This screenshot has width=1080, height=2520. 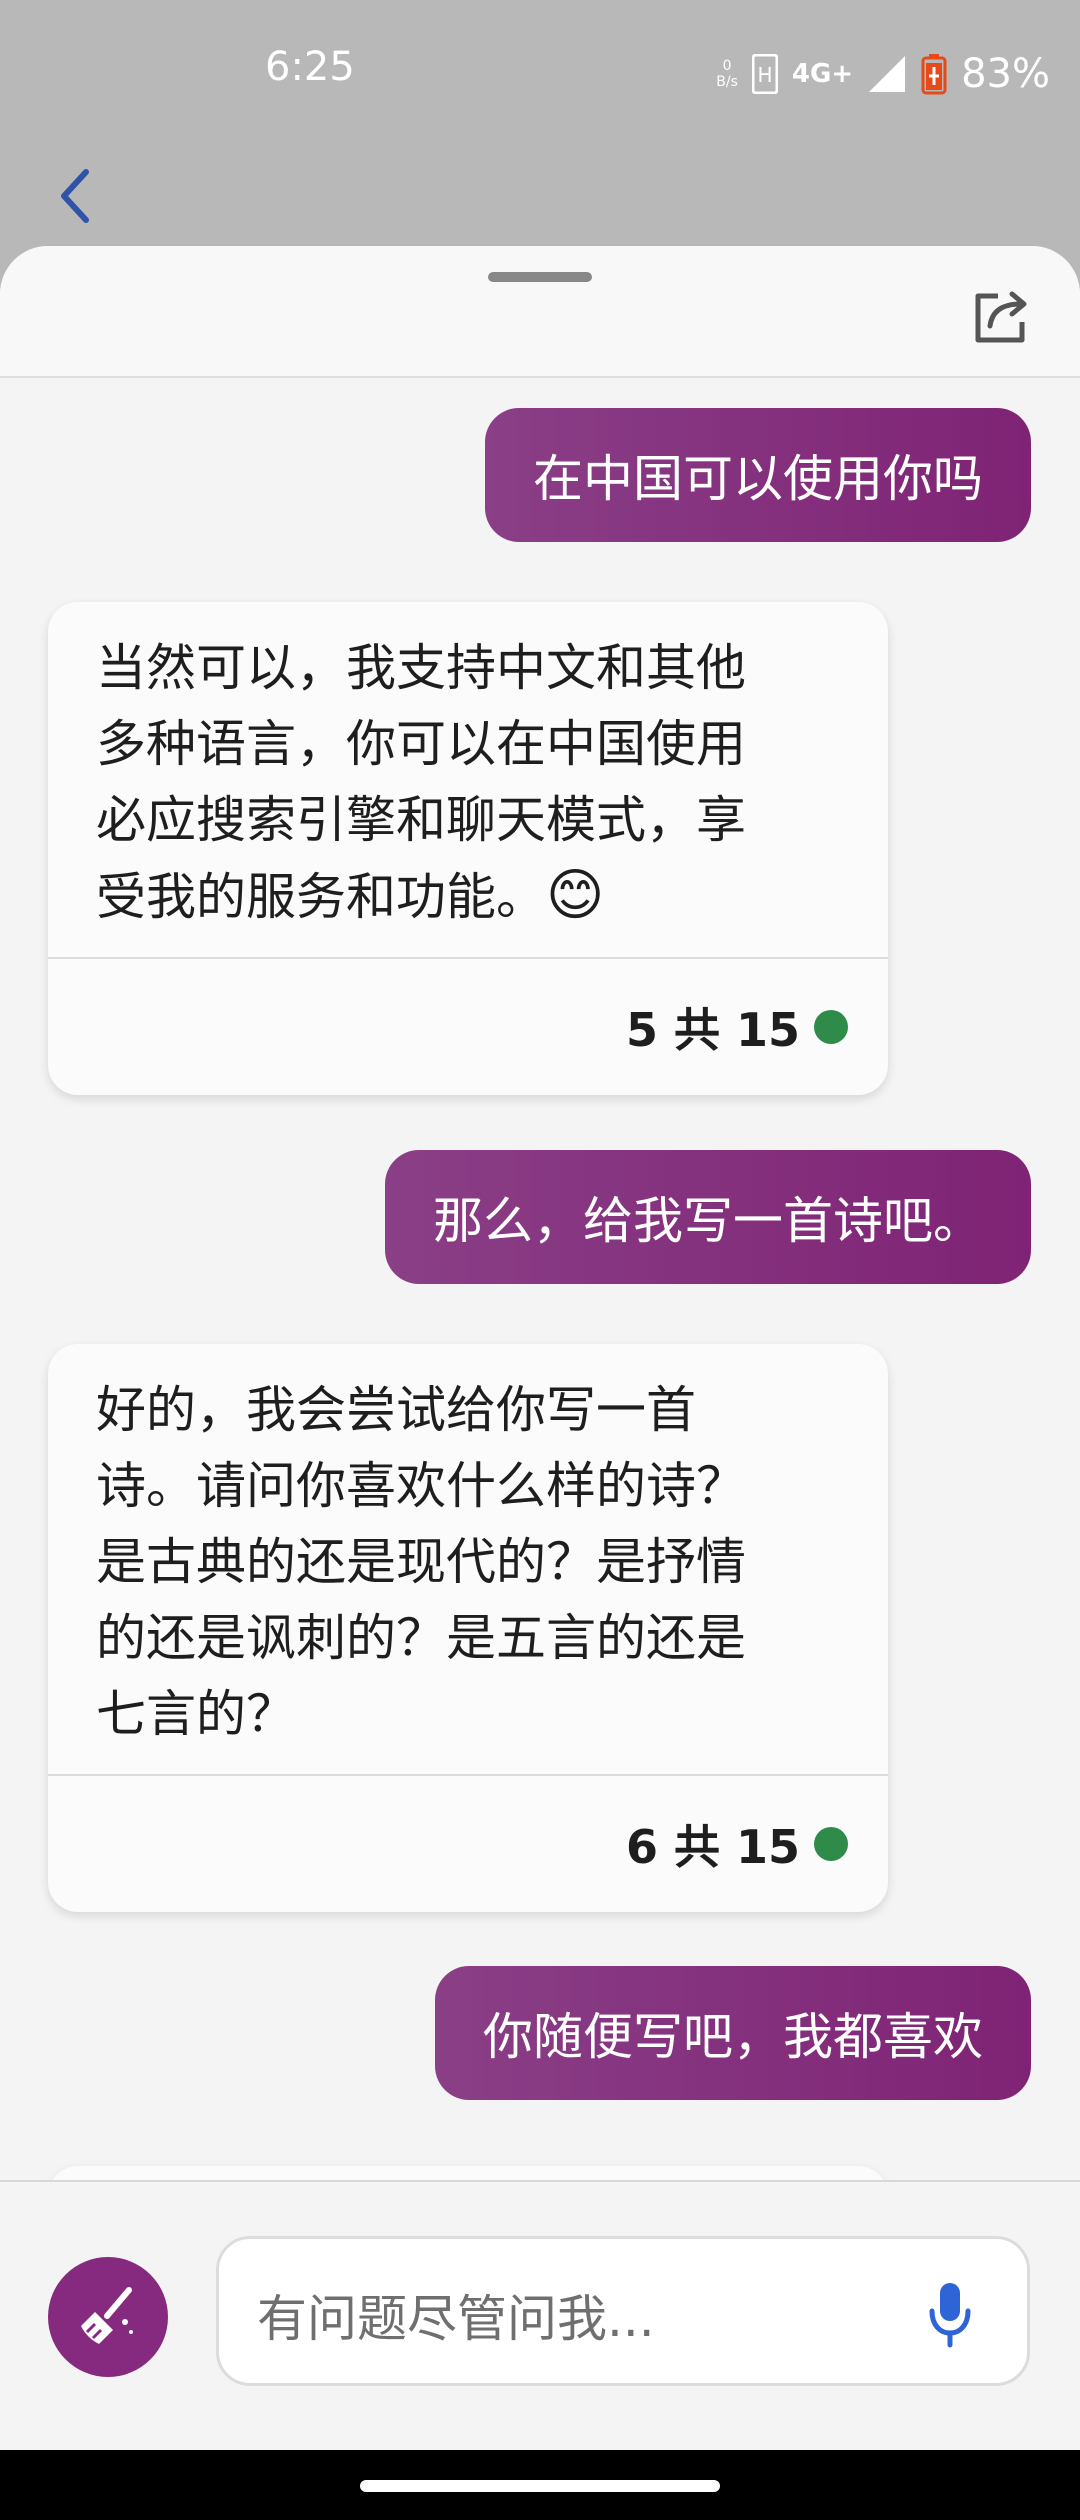 I want to click on home-indicator, so click(x=540, y=2486).